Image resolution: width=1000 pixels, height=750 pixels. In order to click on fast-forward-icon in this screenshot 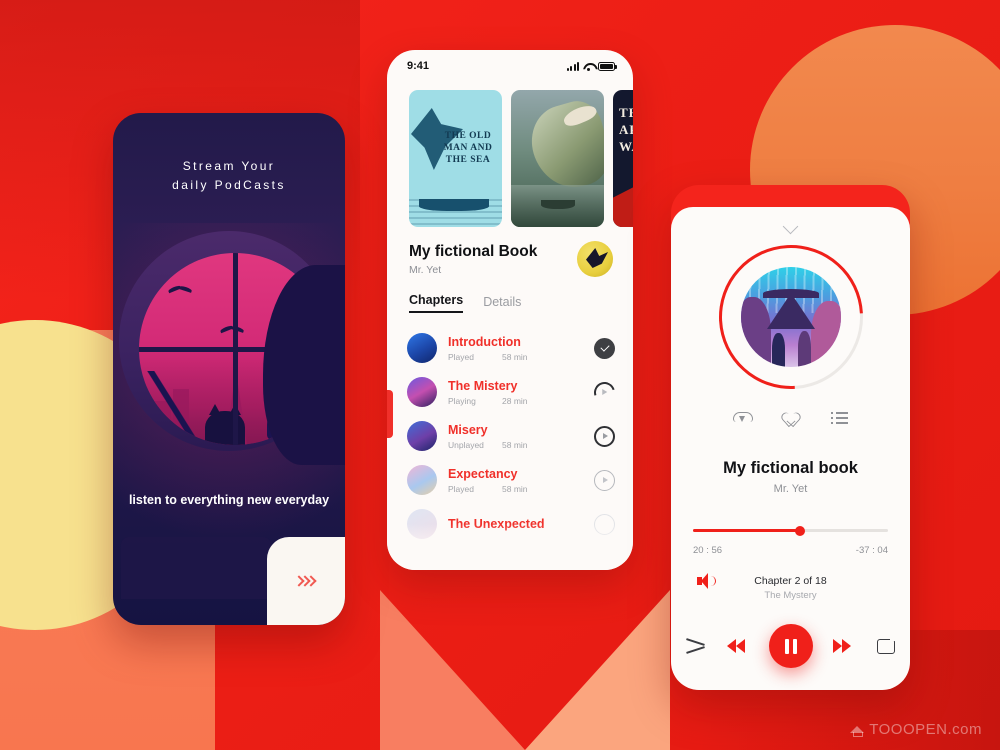, I will do `click(843, 646)`.